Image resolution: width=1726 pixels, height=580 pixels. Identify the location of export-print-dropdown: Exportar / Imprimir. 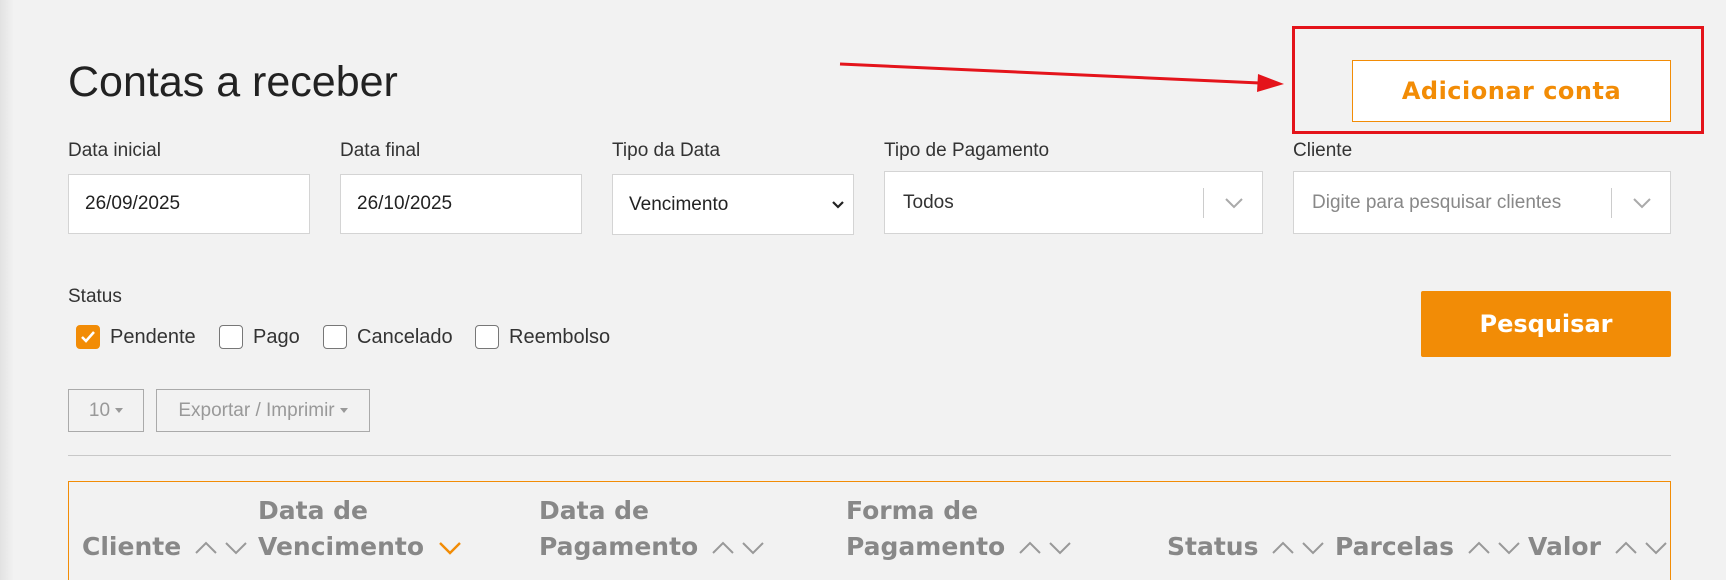
(263, 410).